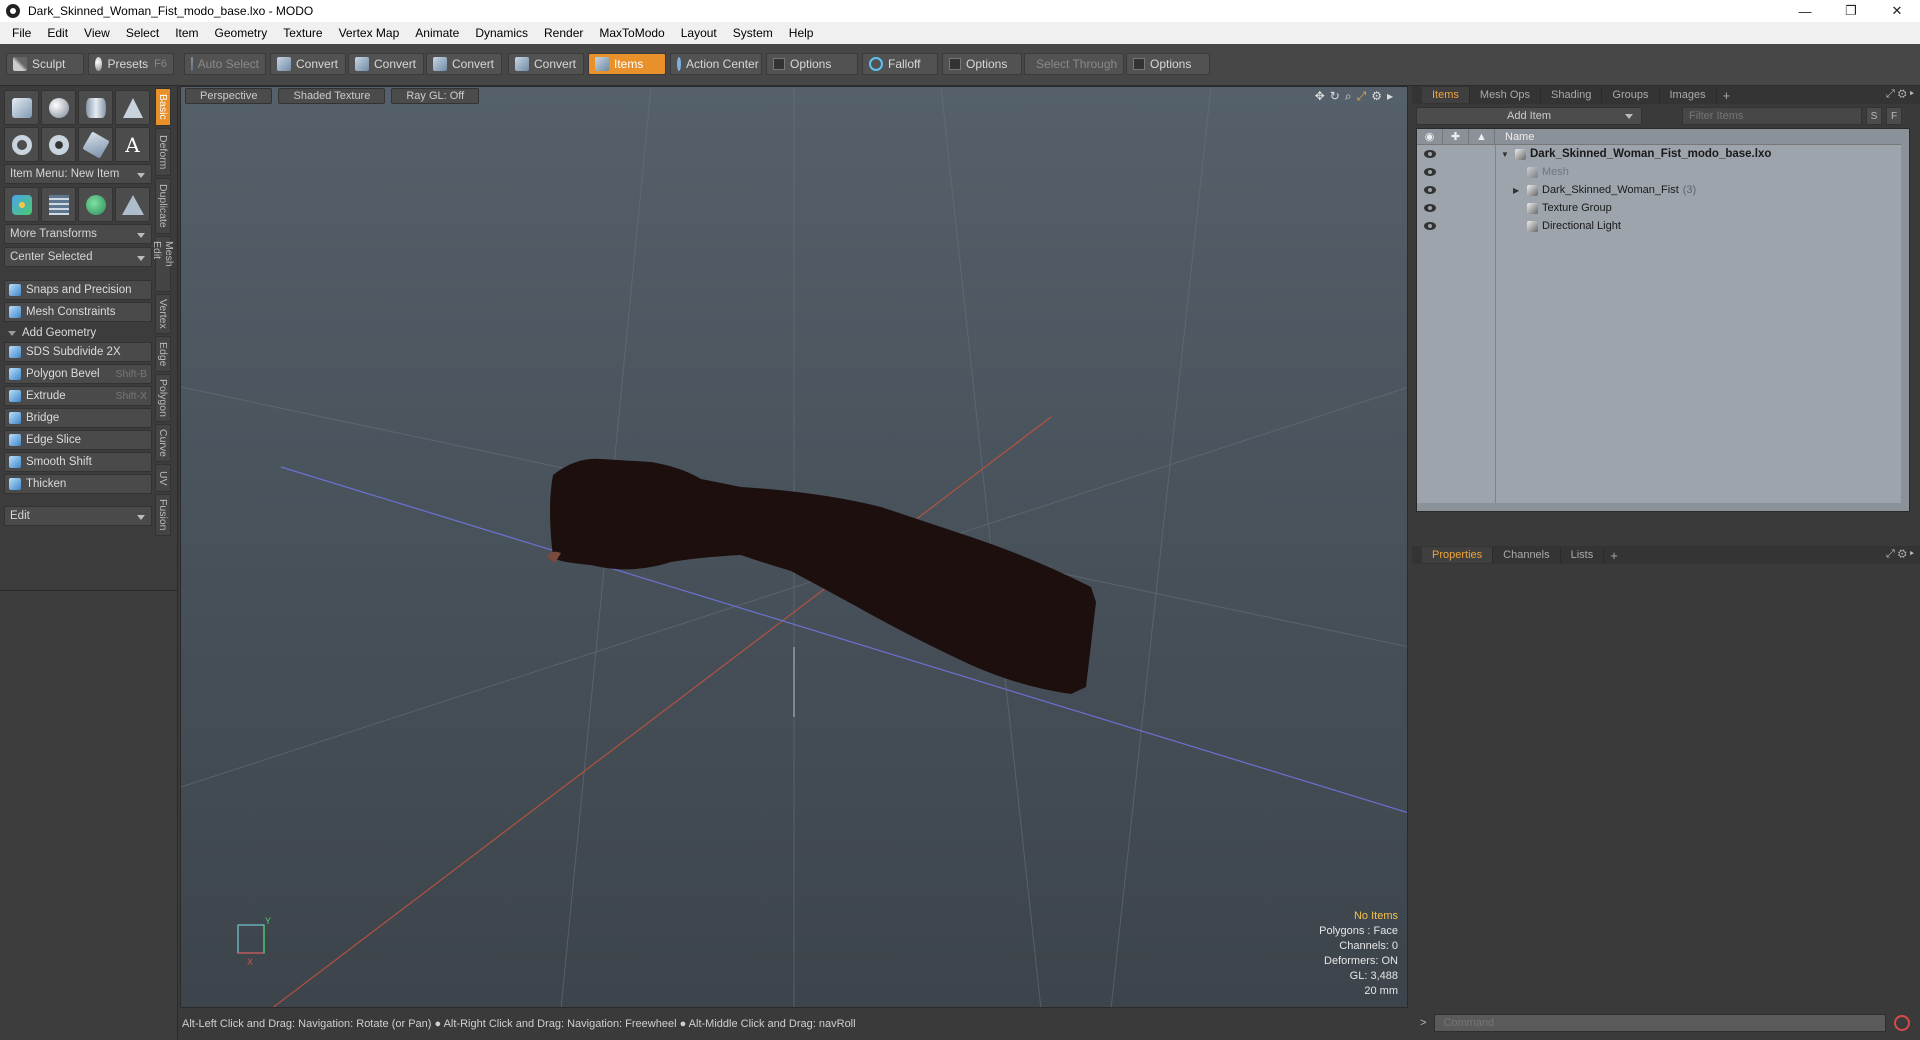 This screenshot has height=1040, width=1920. I want to click on tree-vertical-scrollbar, so click(1905, 320).